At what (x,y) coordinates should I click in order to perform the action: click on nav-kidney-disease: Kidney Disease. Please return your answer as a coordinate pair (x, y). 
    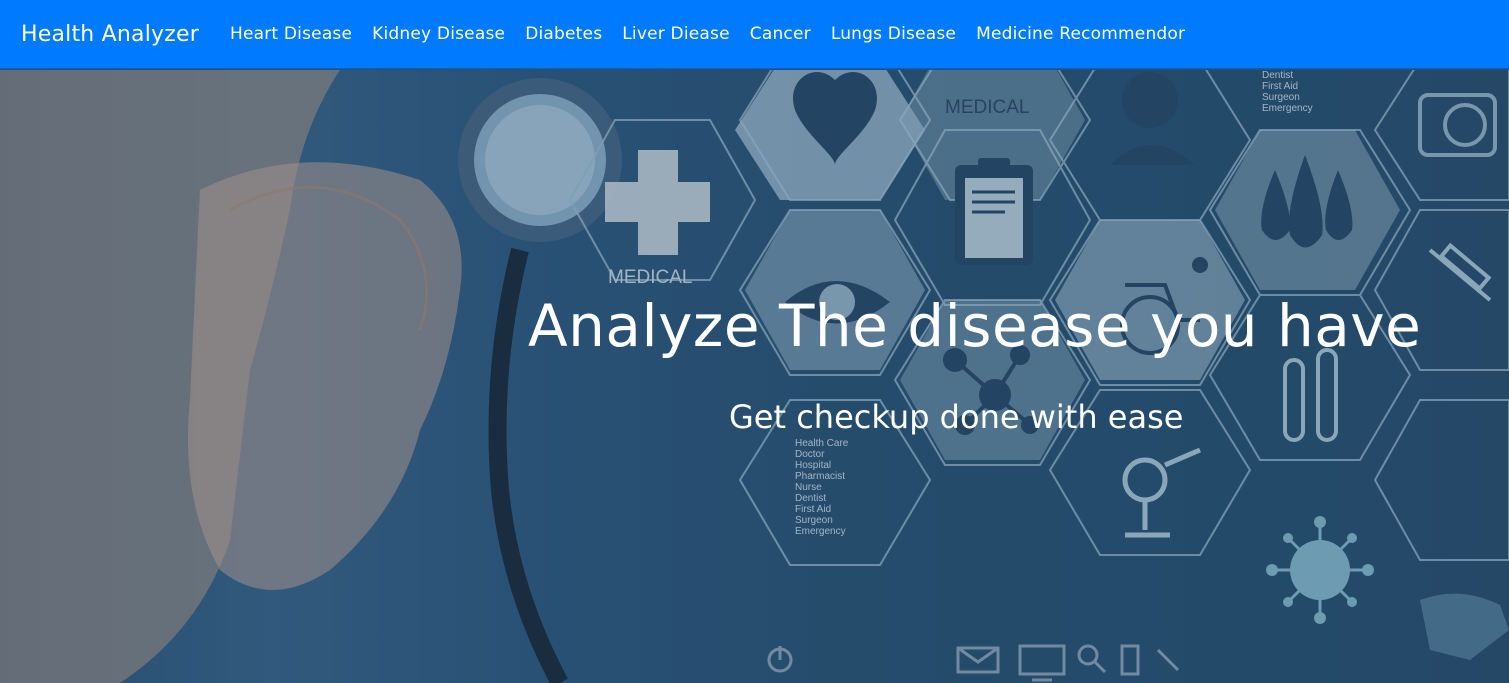
    Looking at the image, I should click on (438, 34).